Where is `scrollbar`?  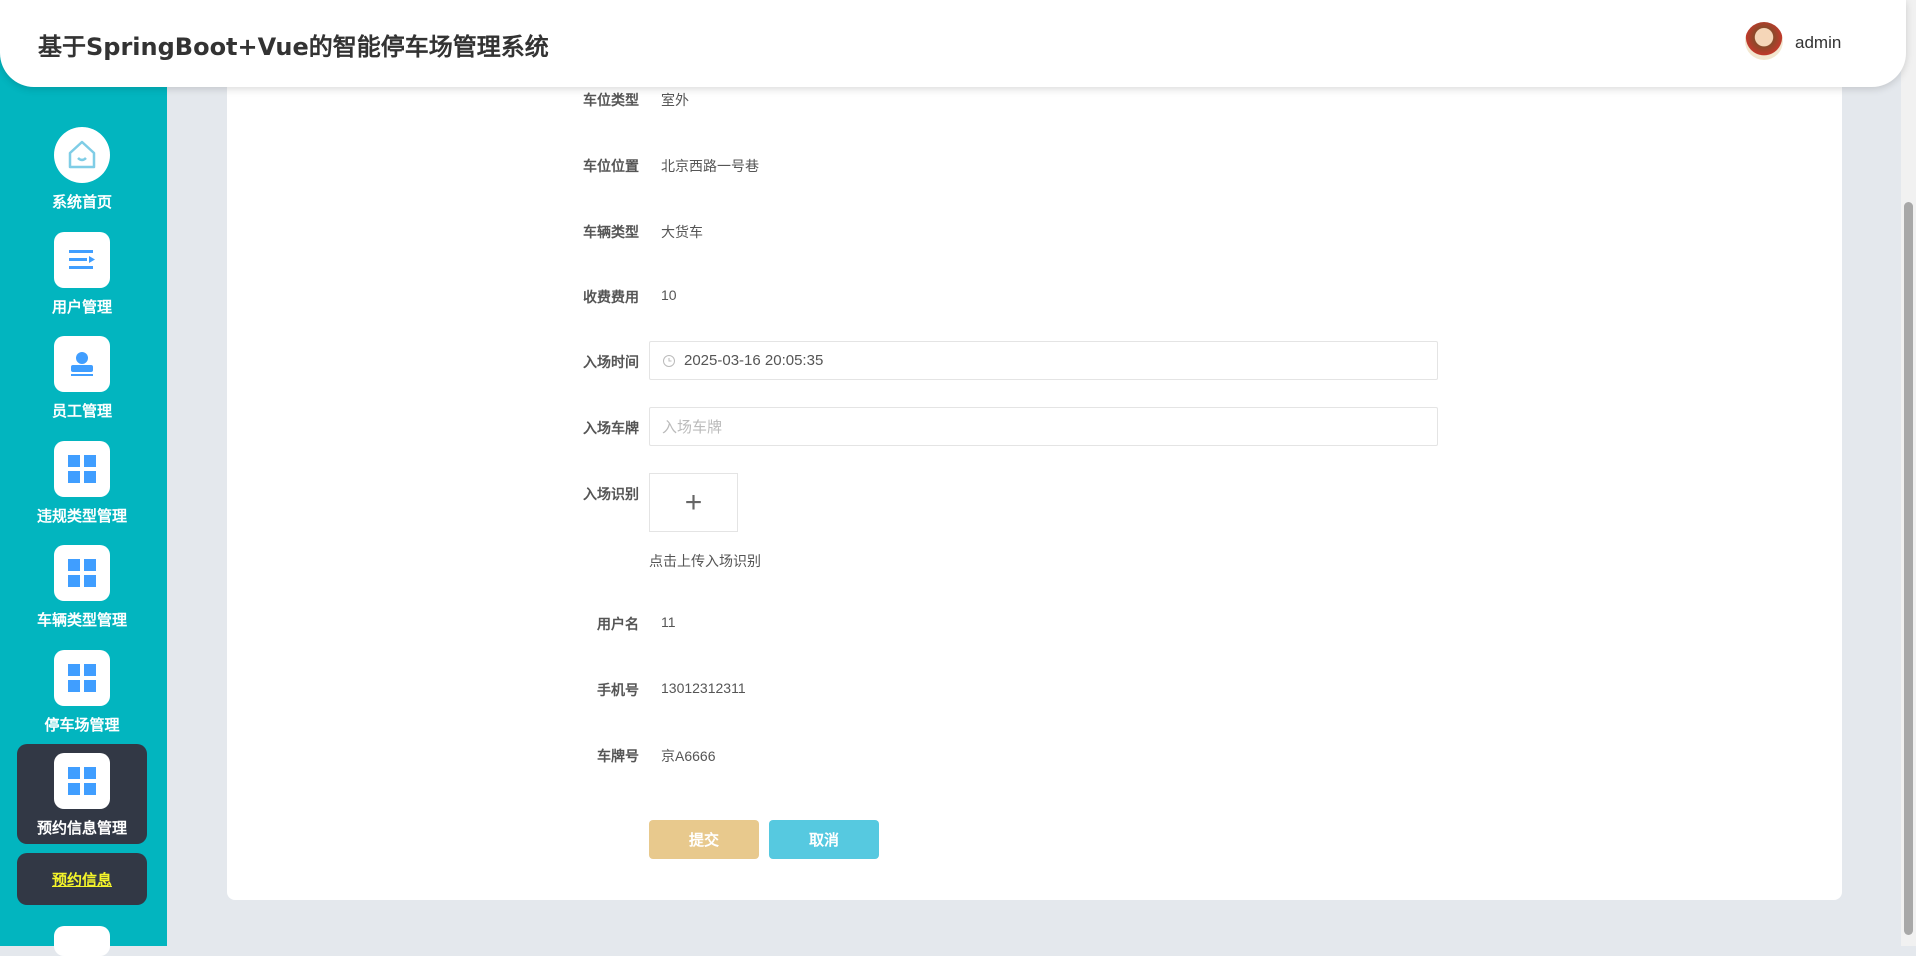
scrollbar is located at coordinates (1908, 473).